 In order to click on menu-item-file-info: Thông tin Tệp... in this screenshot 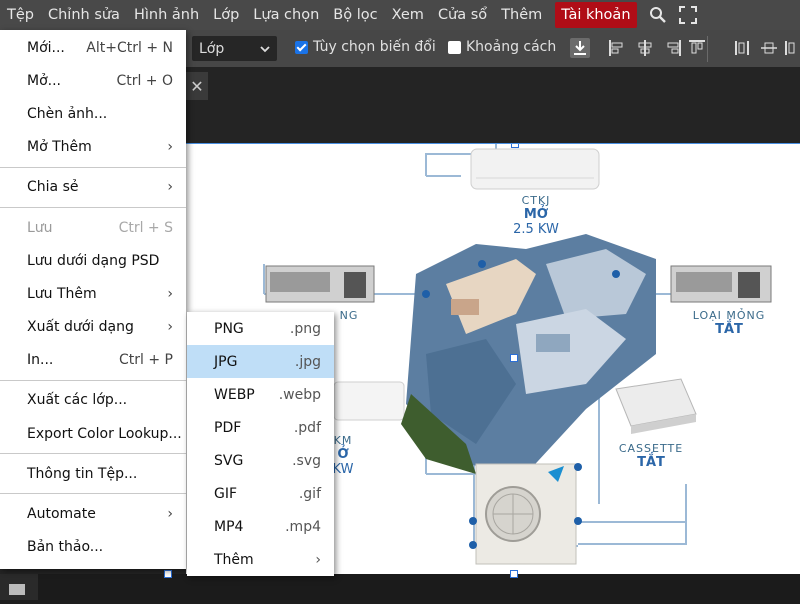, I will do `click(93, 473)`.